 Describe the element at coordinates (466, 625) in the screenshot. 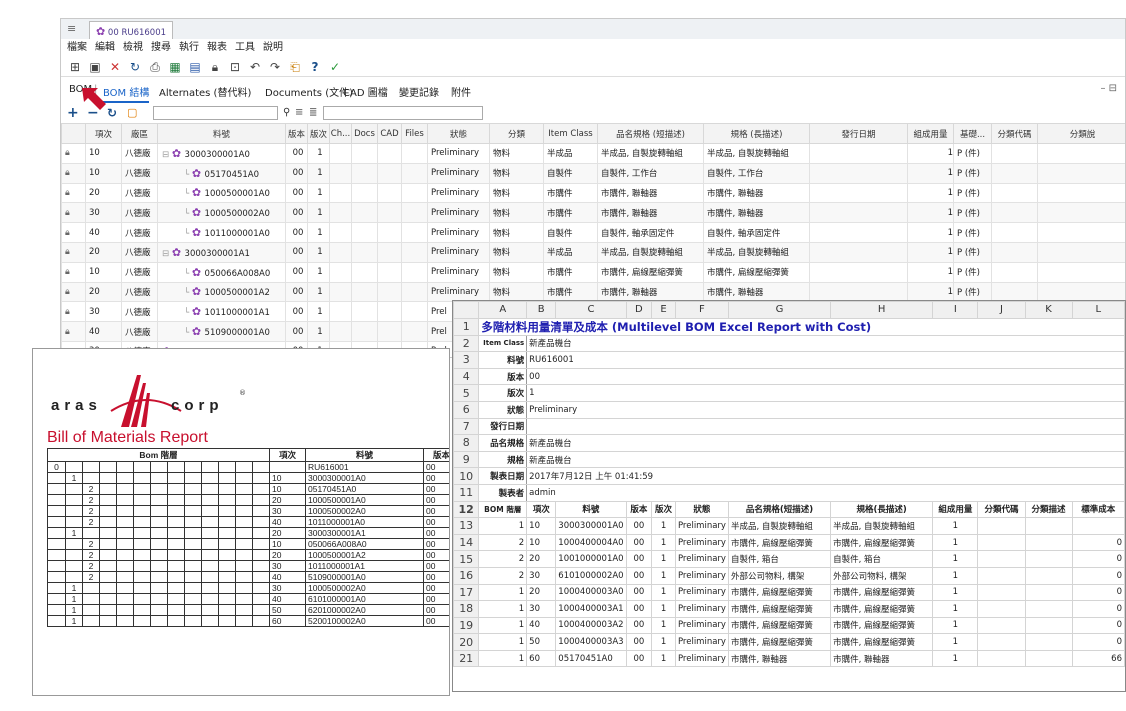

I see `row-number: 19` at that location.